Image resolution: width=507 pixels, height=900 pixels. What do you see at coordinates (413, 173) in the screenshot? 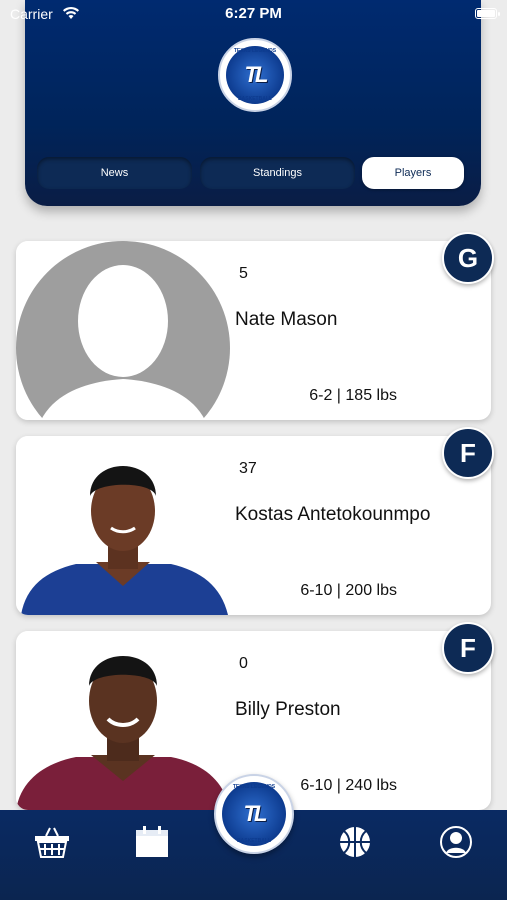
I see `tab-players: Players` at bounding box center [413, 173].